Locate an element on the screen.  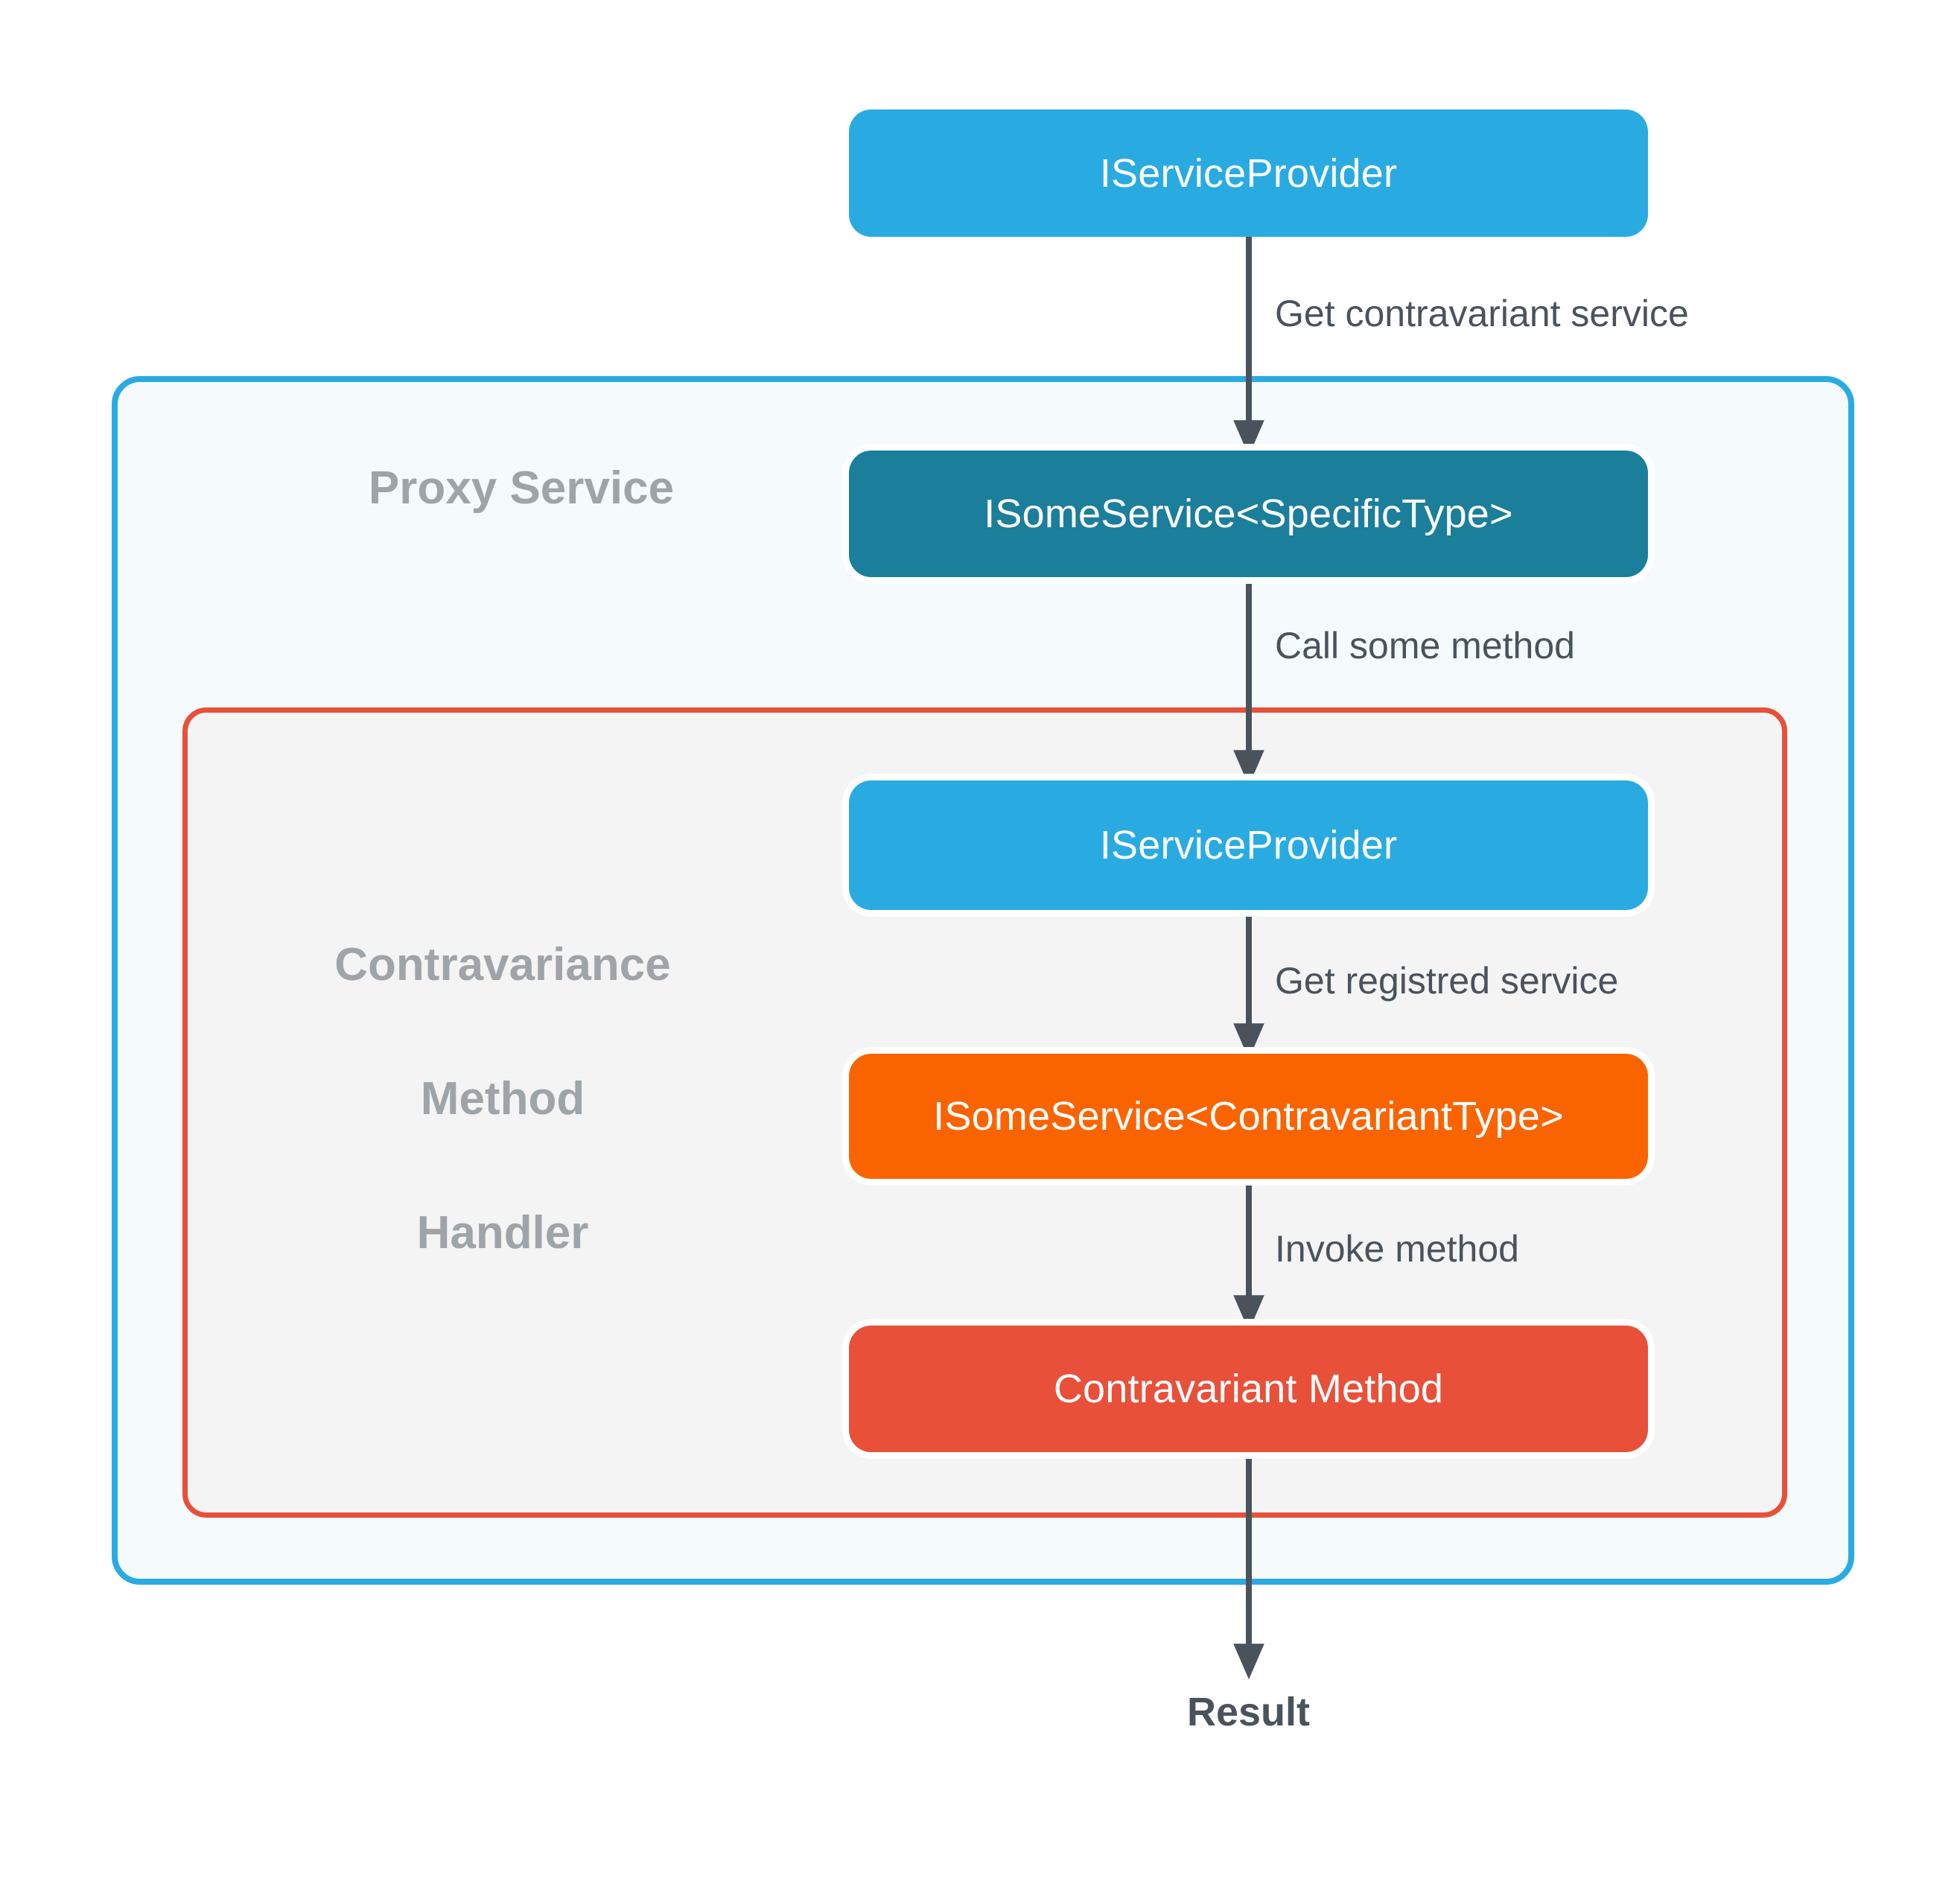
node-some-service-specific-type: ISomeService<SpecificType> is located at coordinates (1248, 514).